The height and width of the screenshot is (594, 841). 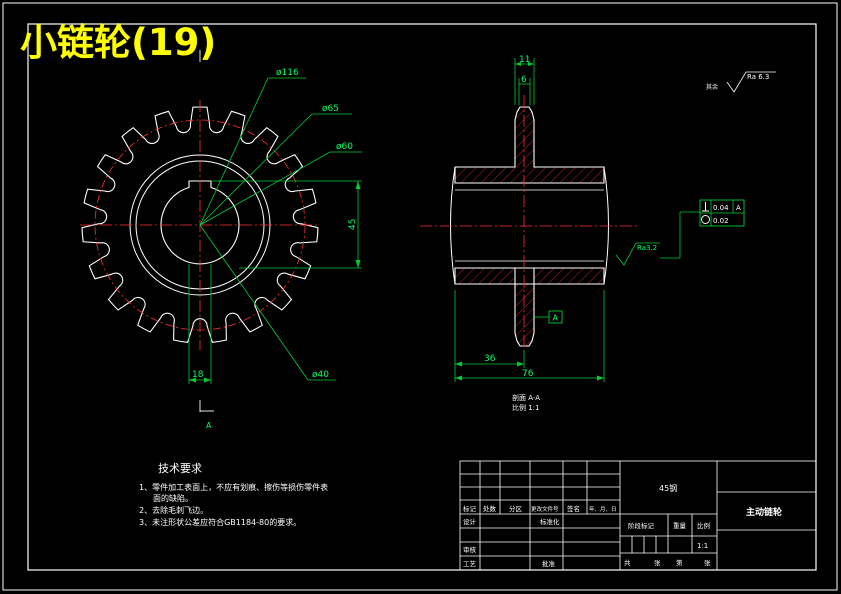 What do you see at coordinates (556, 318) in the screenshot?
I see `datum-letter: A` at bounding box center [556, 318].